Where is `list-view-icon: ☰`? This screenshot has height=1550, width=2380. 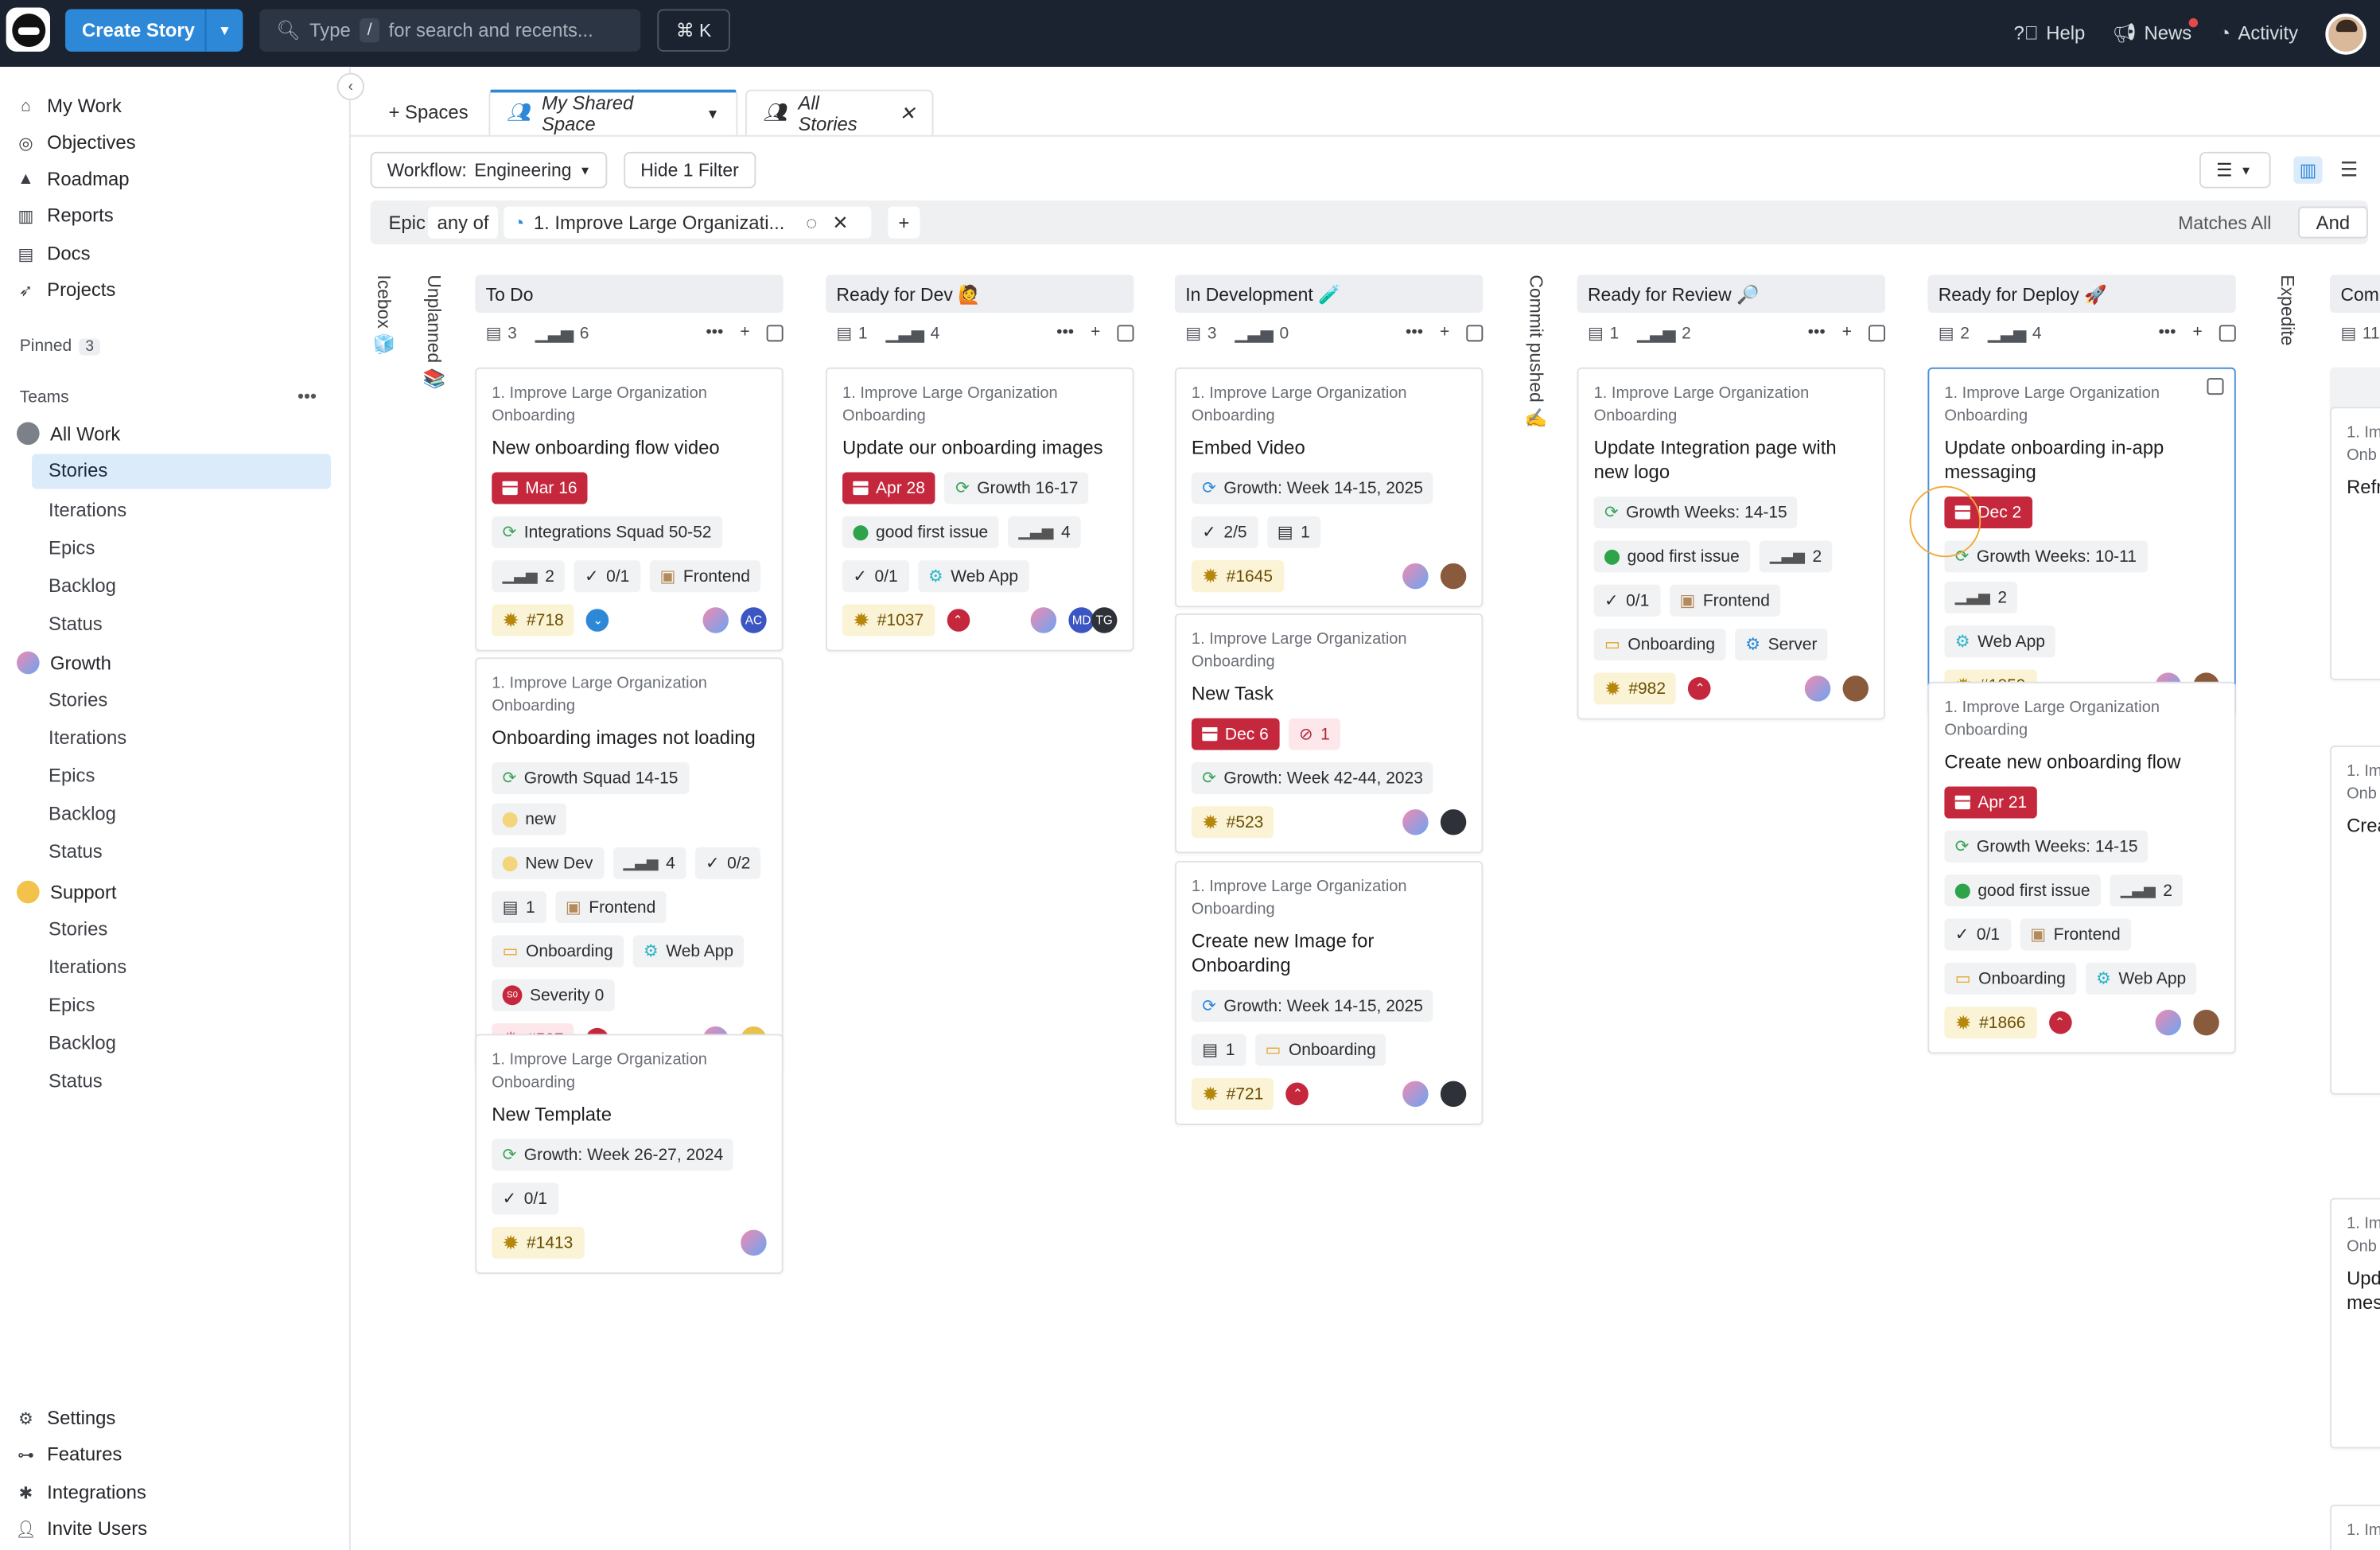 list-view-icon: ☰ is located at coordinates (2349, 170).